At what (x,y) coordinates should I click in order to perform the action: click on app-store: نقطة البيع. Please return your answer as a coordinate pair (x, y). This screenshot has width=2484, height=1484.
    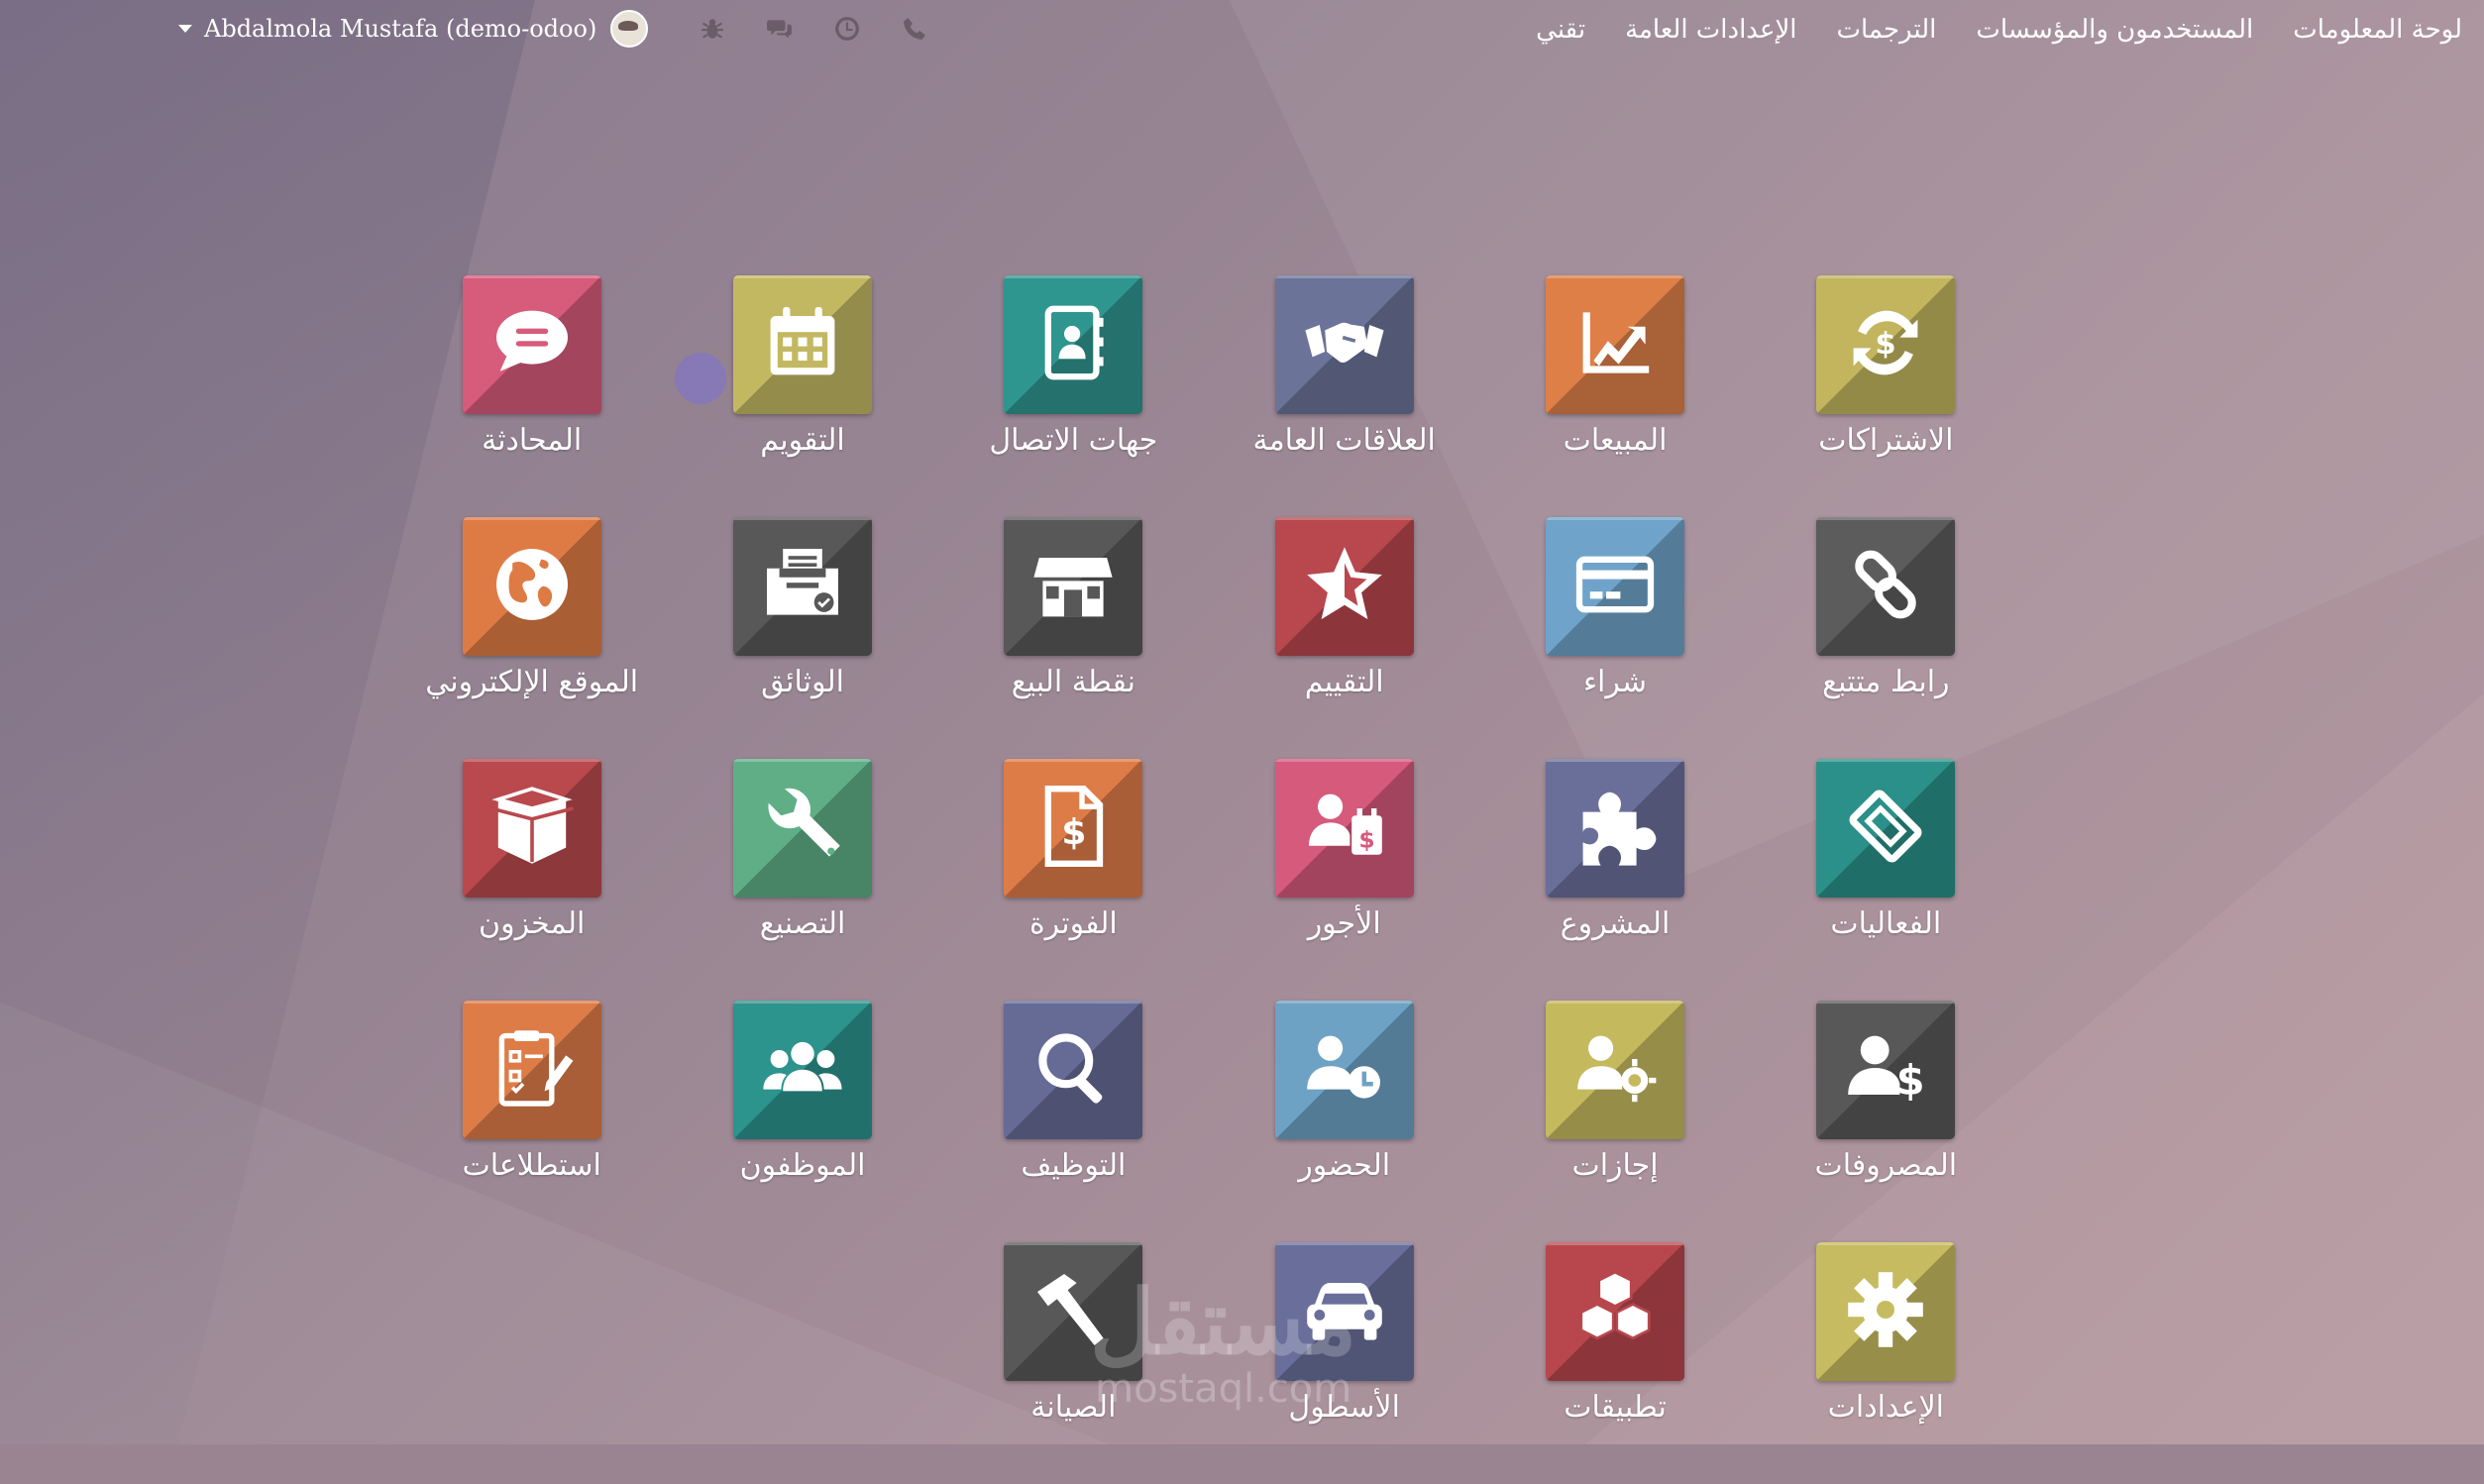
    Looking at the image, I should click on (1073, 638).